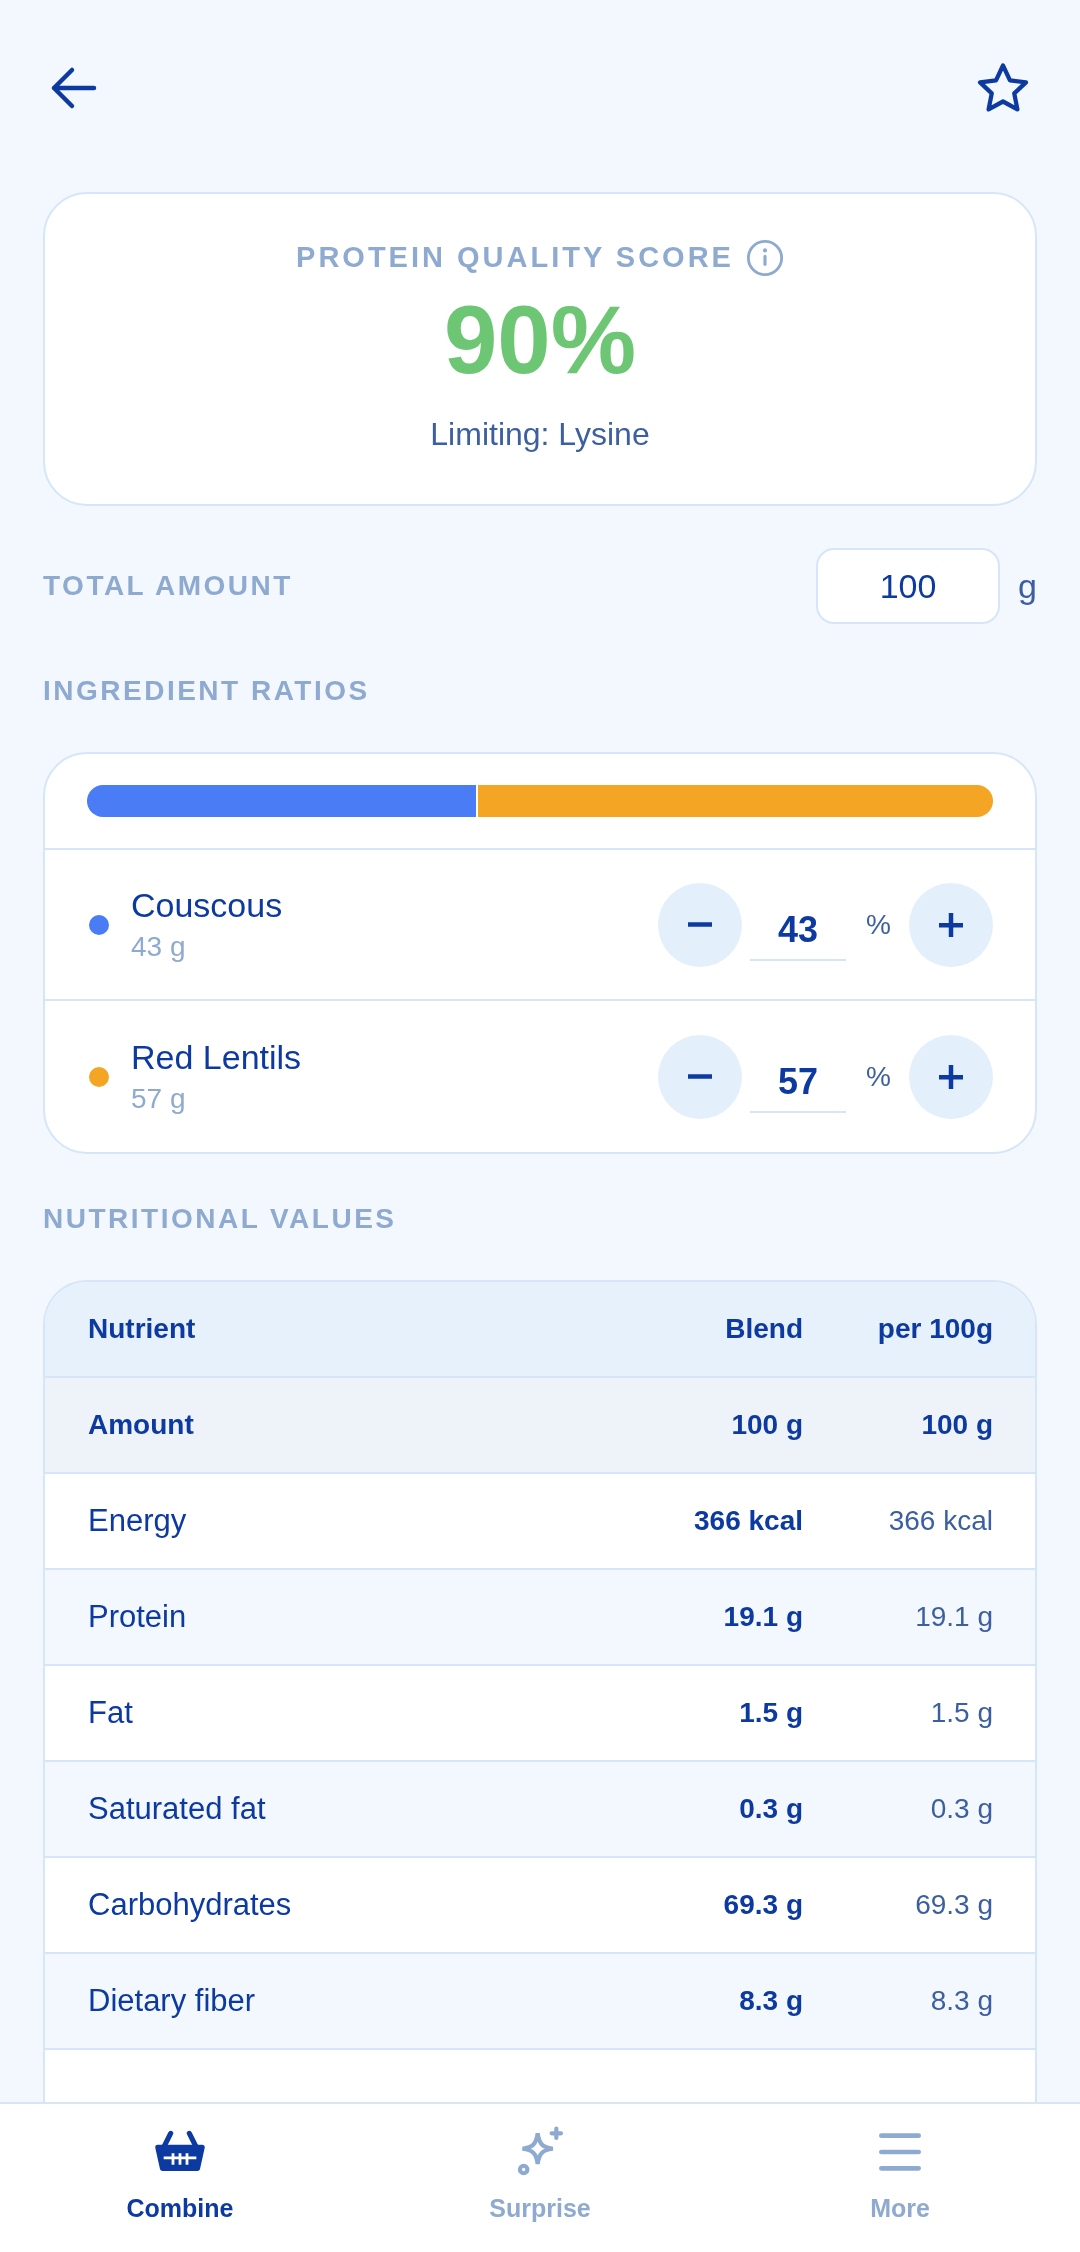 This screenshot has height=2252, width=1080. Describe the element at coordinates (908, 586) in the screenshot. I see `amount-field: 100` at that location.